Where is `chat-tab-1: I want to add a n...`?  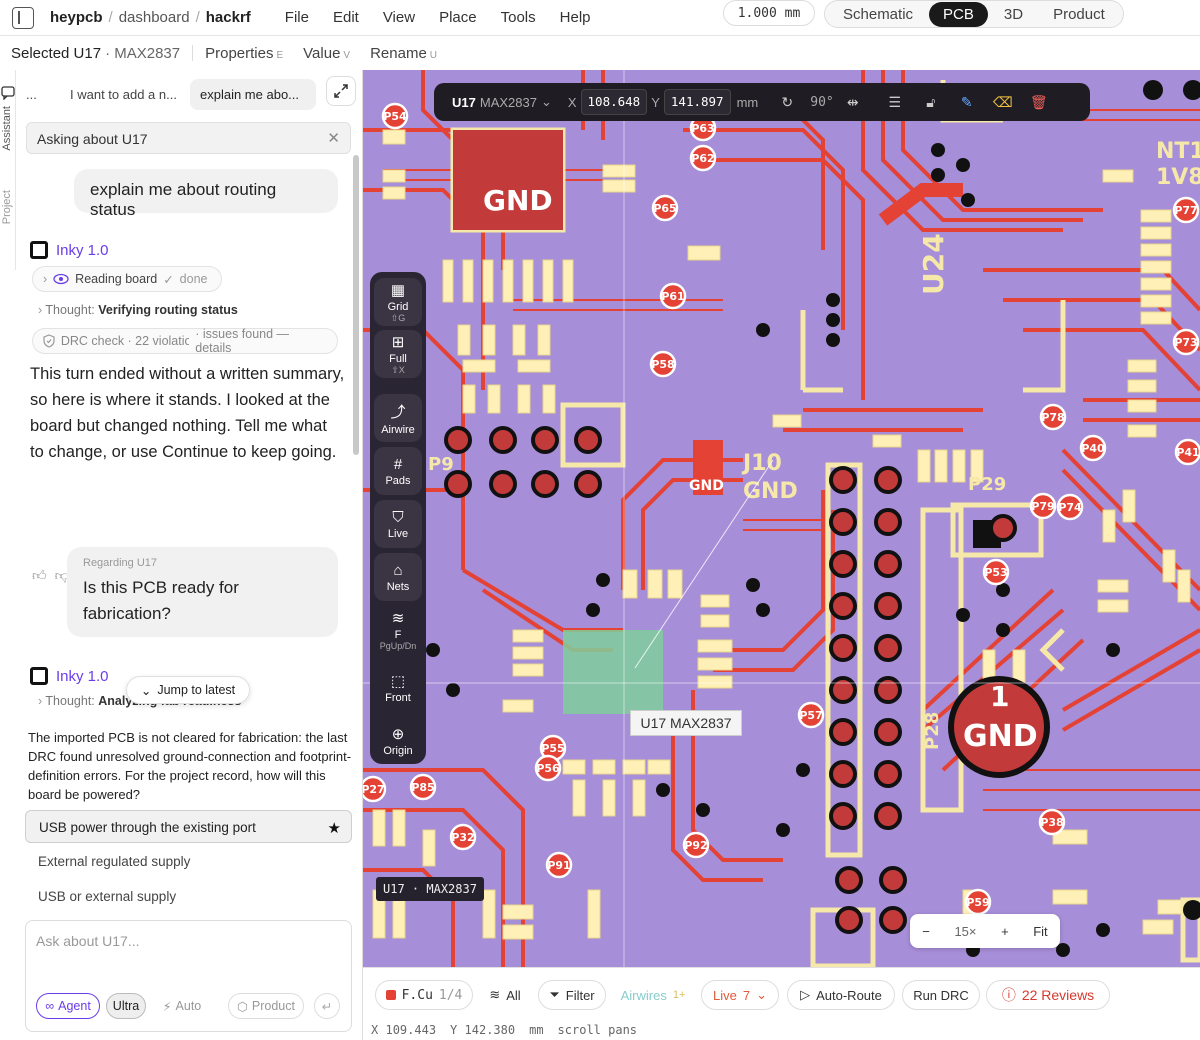 chat-tab-1: I want to add a n... is located at coordinates (125, 94).